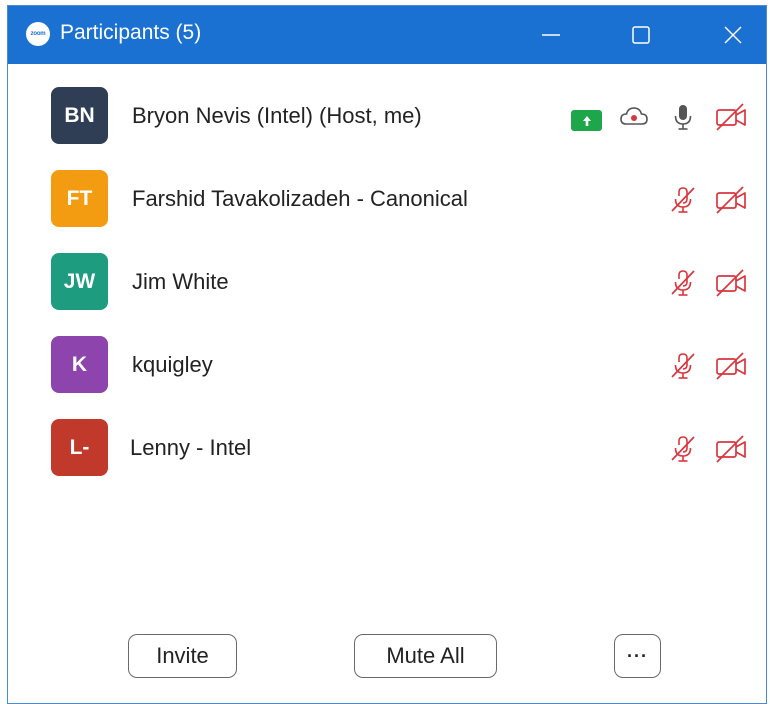 The height and width of the screenshot is (704, 770). Describe the element at coordinates (683, 117) in the screenshot. I see `microphone-icon` at that location.